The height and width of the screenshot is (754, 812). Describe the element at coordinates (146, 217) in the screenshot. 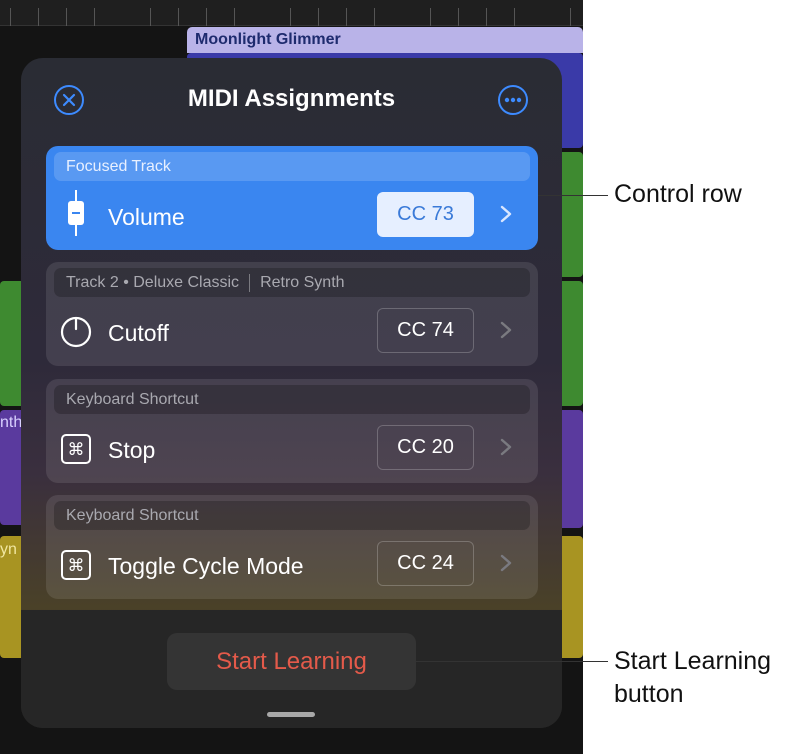

I see `row-label: Volume` at that location.